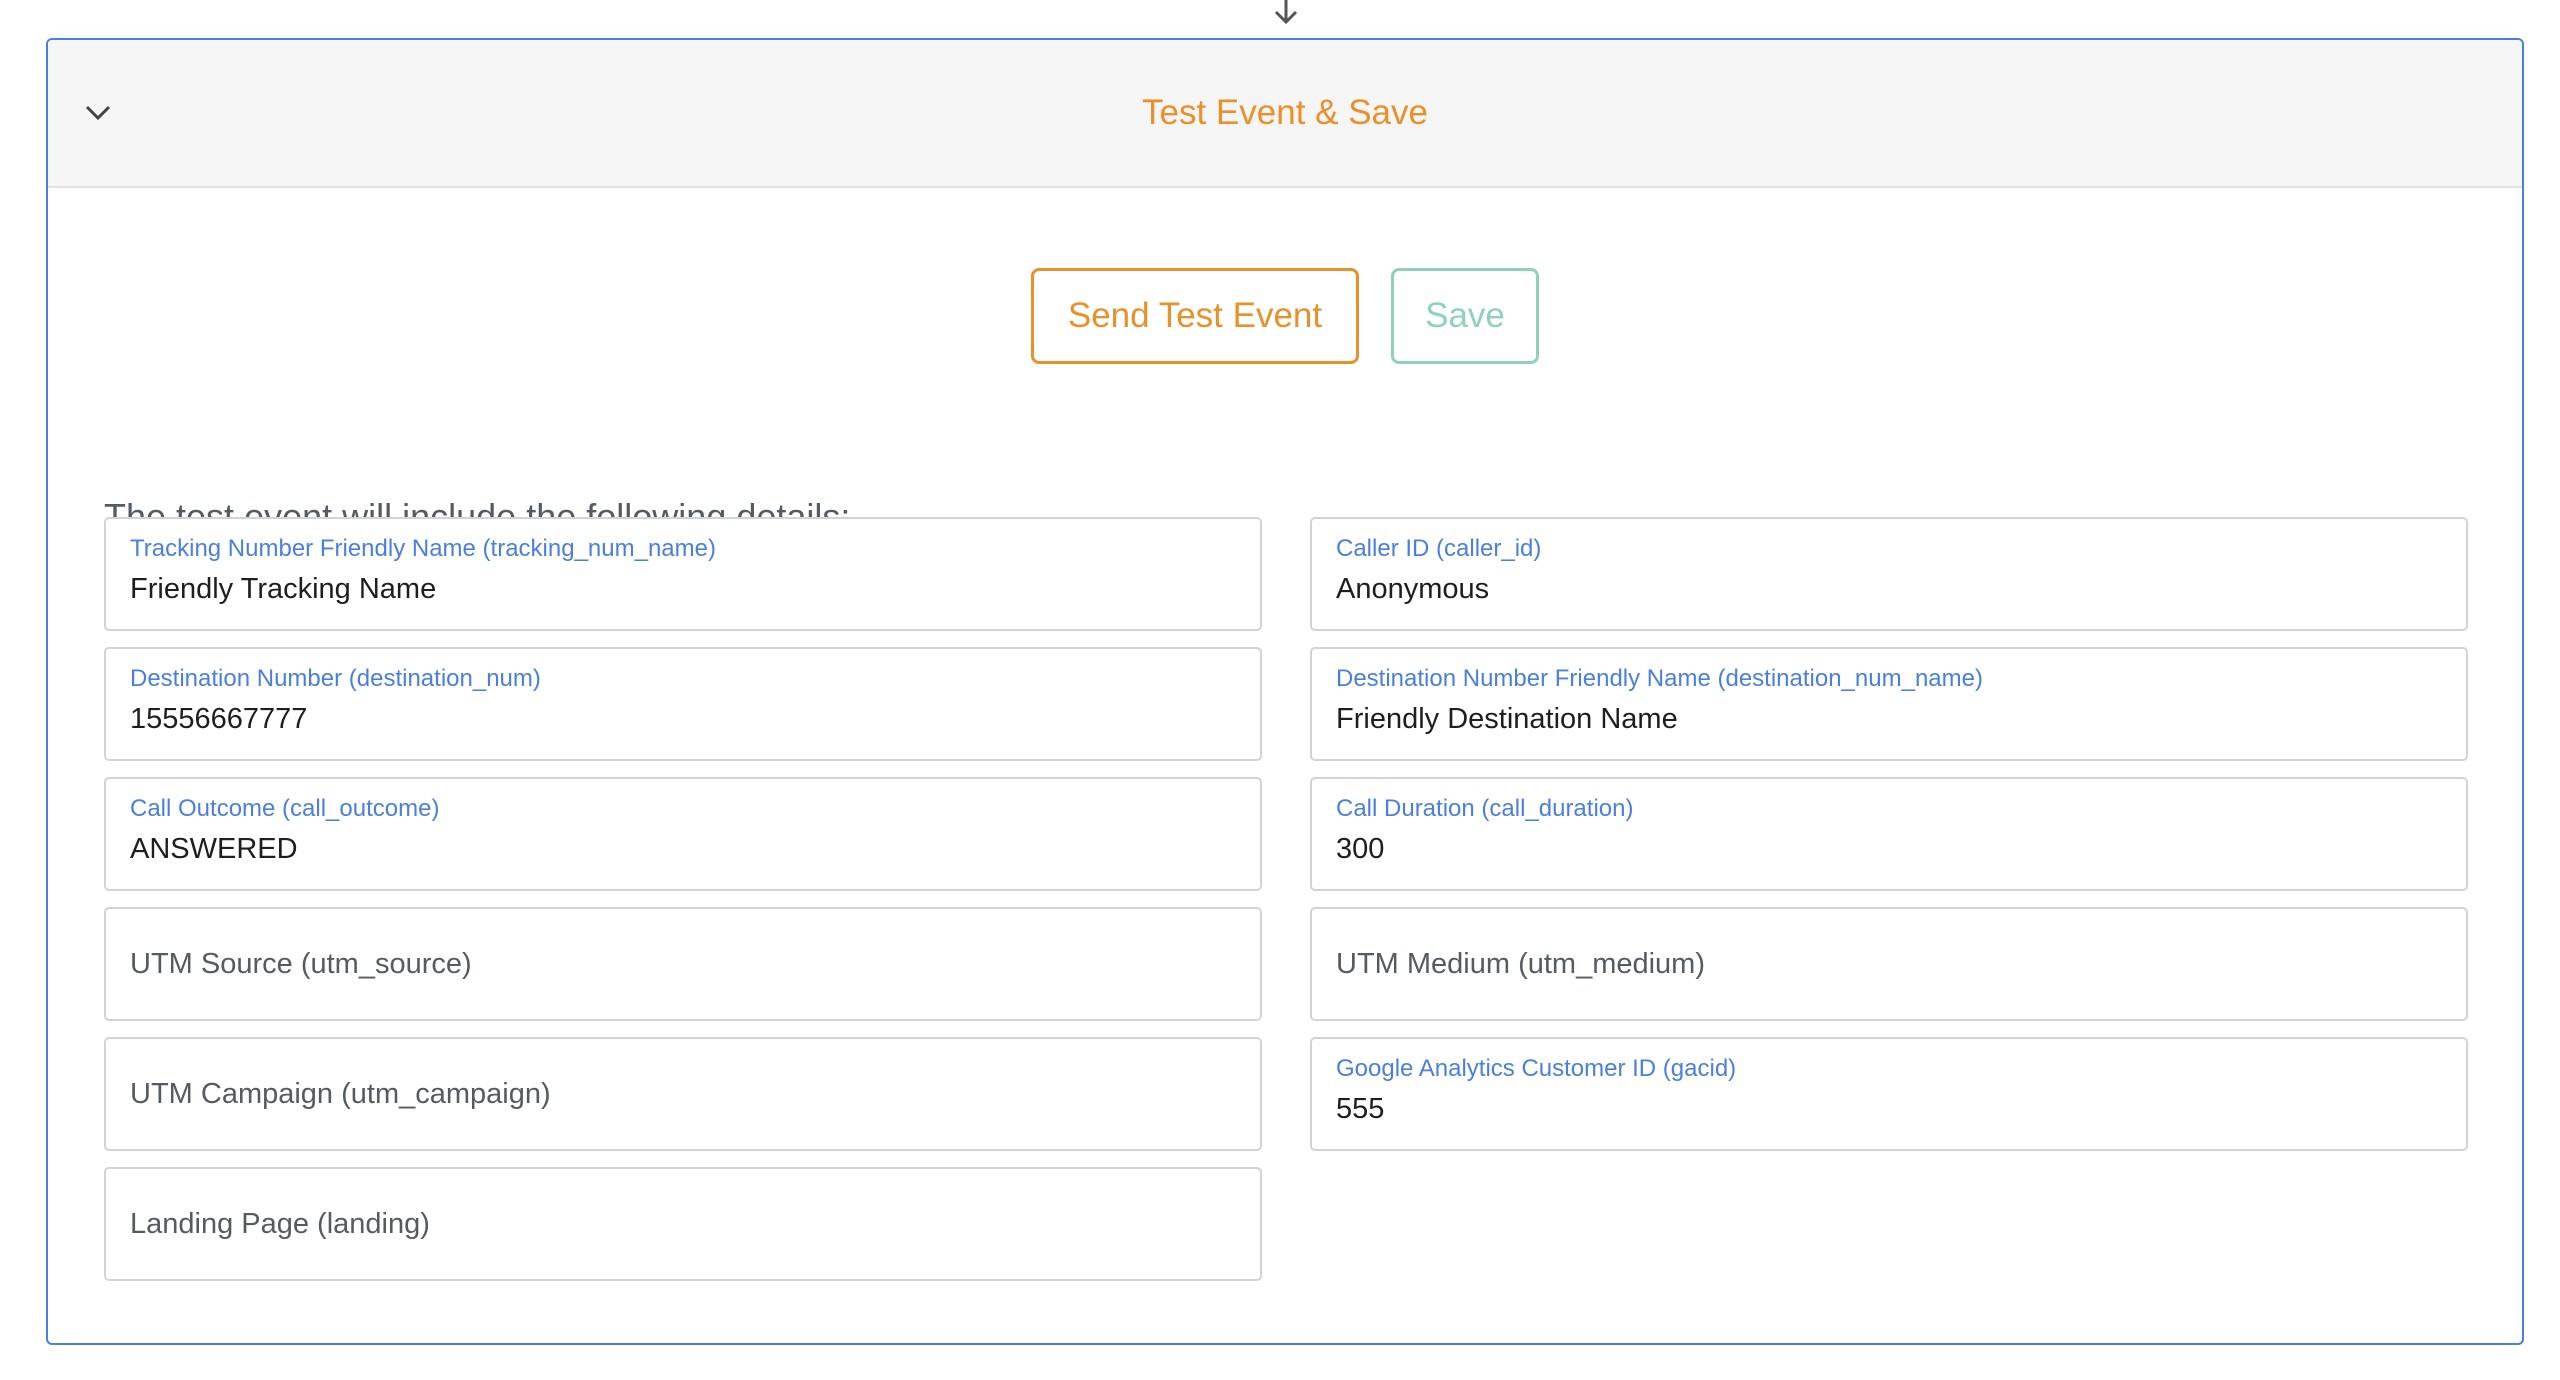  I want to click on field-value: 15556667777, so click(219, 719).